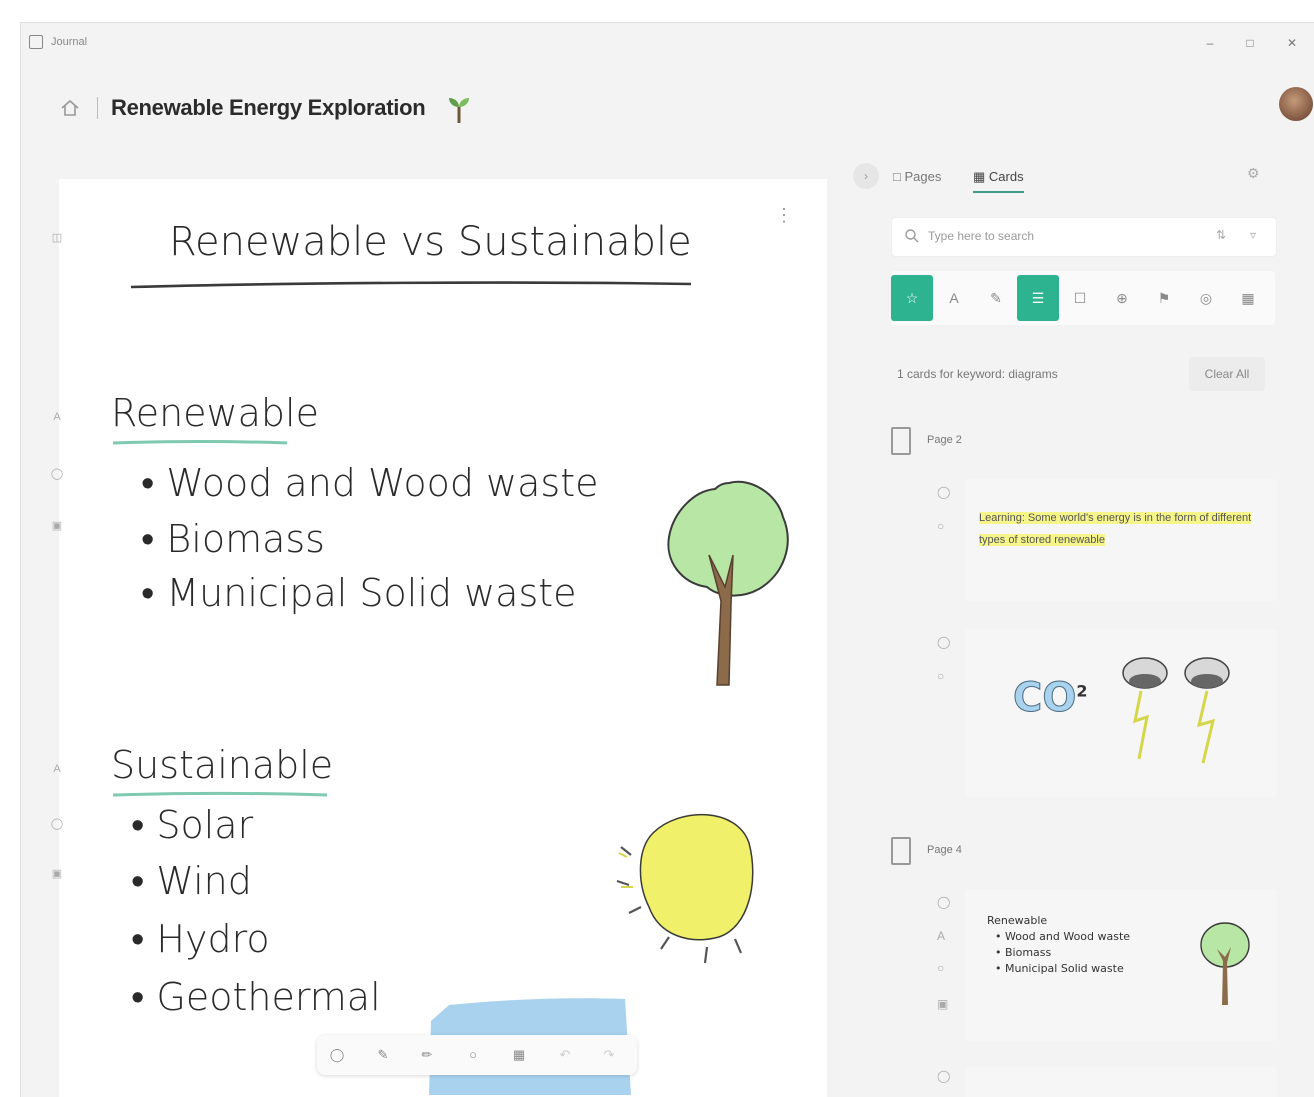  I want to click on heading-underline, so click(411, 285).